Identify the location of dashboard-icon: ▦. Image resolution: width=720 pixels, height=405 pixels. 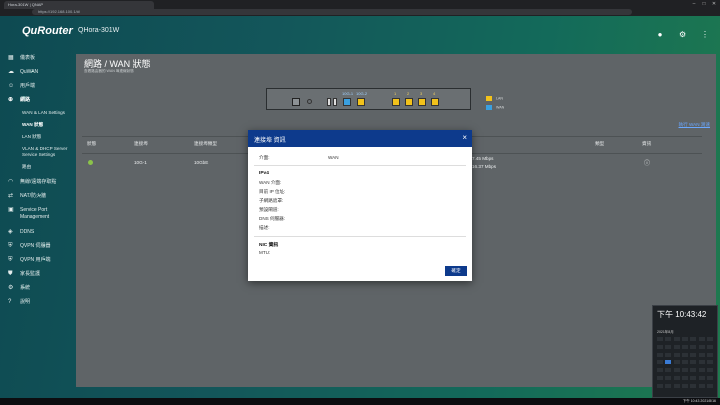
(11, 58).